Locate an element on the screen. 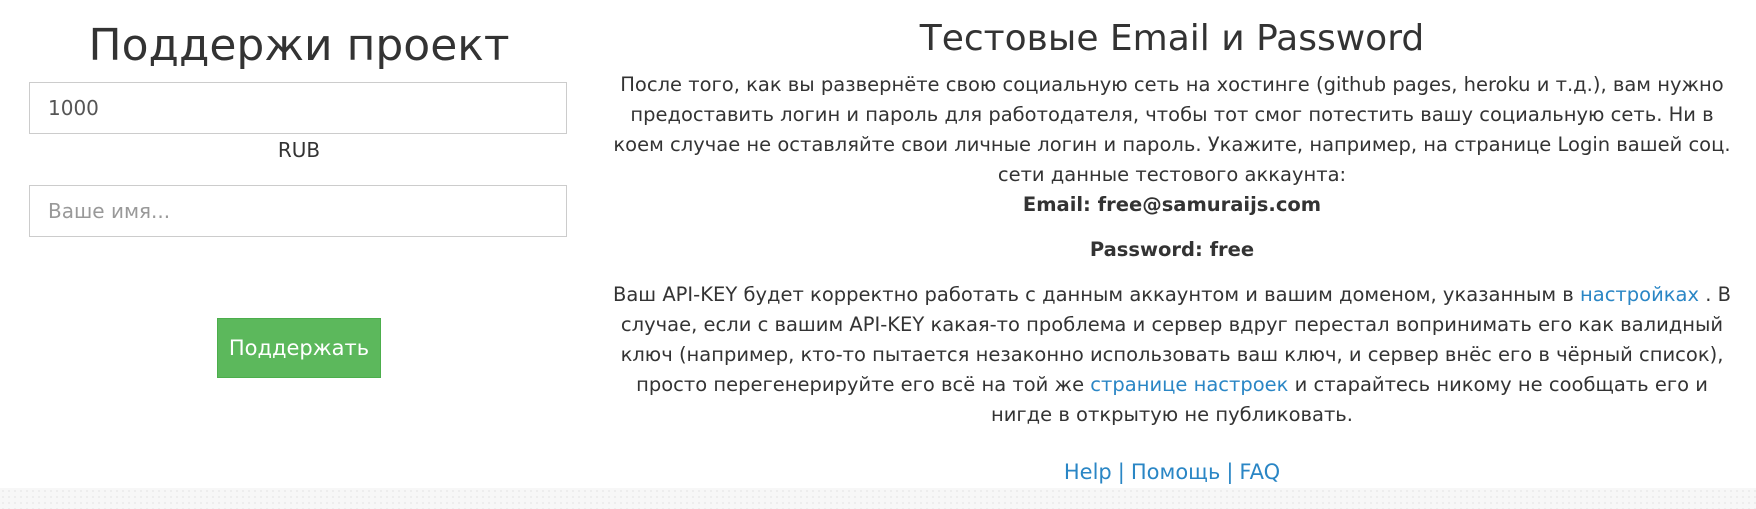 The height and width of the screenshot is (509, 1756). footer-links: Help | Помощь | FAQ is located at coordinates (1172, 472).